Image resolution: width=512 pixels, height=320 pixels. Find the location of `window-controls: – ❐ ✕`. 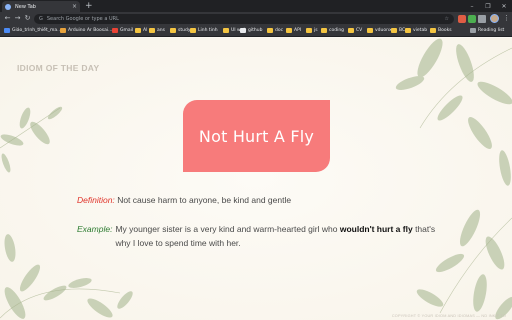

window-controls: – ❐ ✕ is located at coordinates (488, 6).